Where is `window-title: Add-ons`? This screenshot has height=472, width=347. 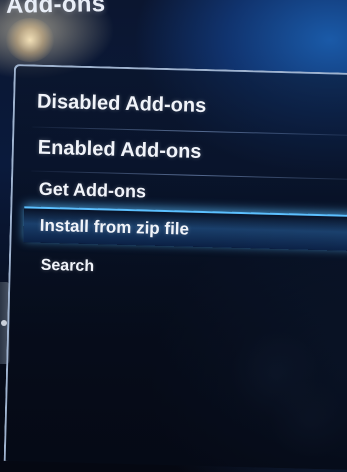 window-title: Add-ons is located at coordinates (55, 9).